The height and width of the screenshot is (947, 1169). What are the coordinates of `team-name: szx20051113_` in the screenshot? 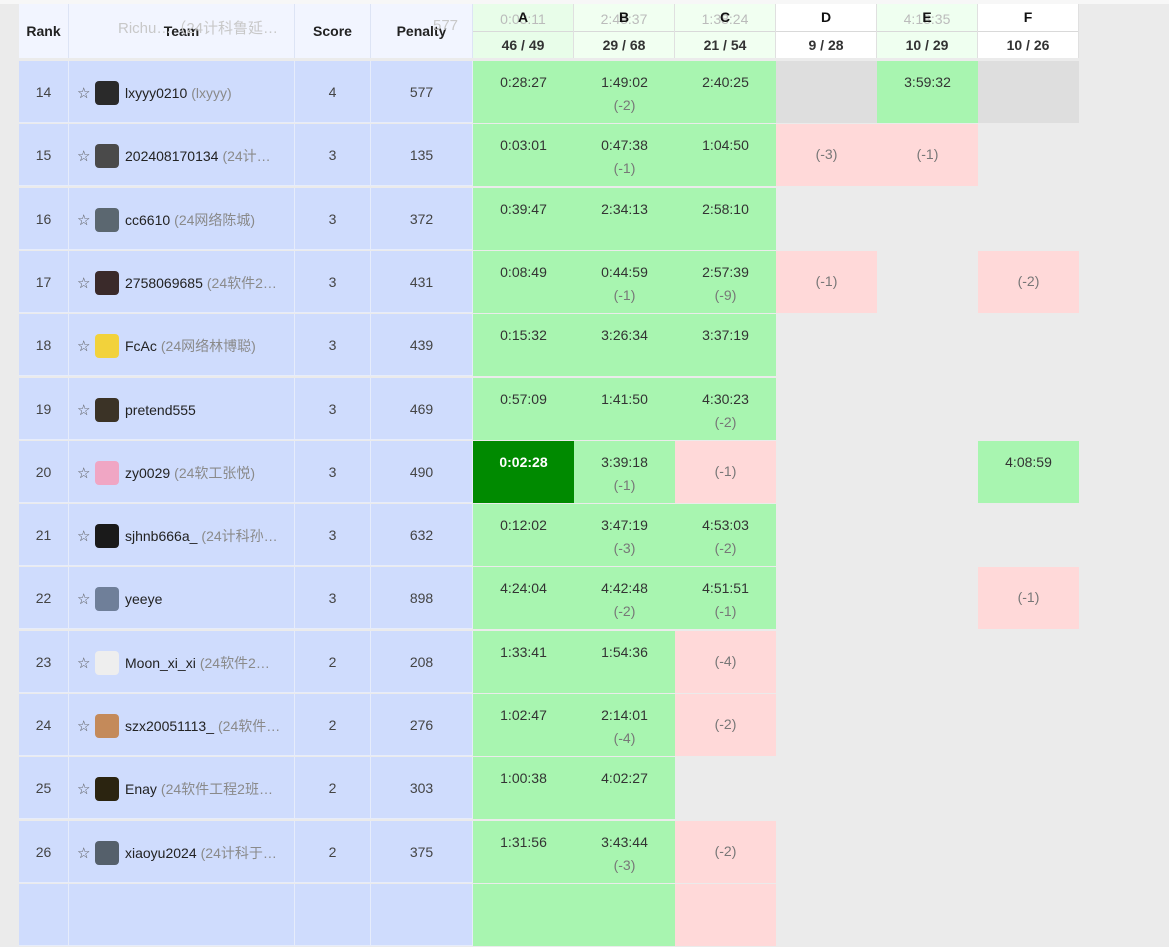 It's located at (169, 726).